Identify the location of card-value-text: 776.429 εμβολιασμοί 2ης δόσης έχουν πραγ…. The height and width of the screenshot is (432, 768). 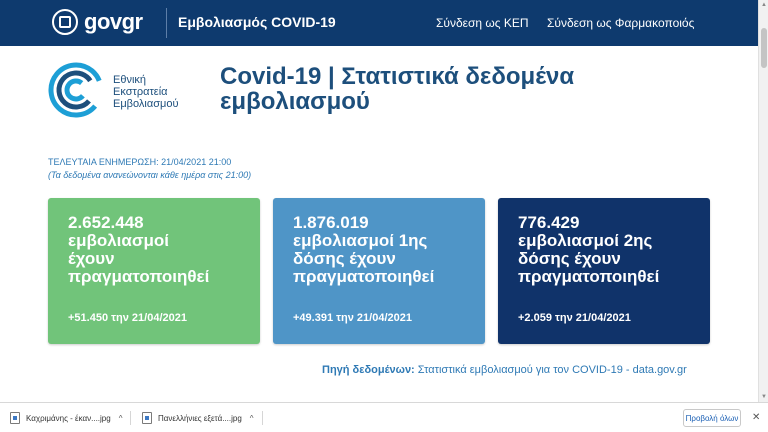
(589, 249).